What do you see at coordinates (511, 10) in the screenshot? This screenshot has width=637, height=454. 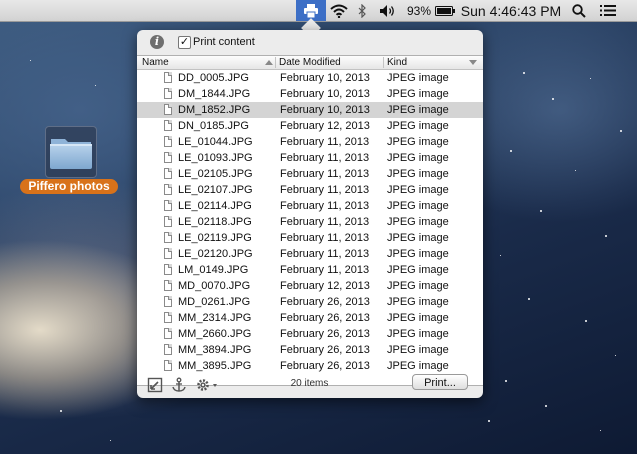 I see `clock-menu-extra: Sun 4:46:43 PM` at bounding box center [511, 10].